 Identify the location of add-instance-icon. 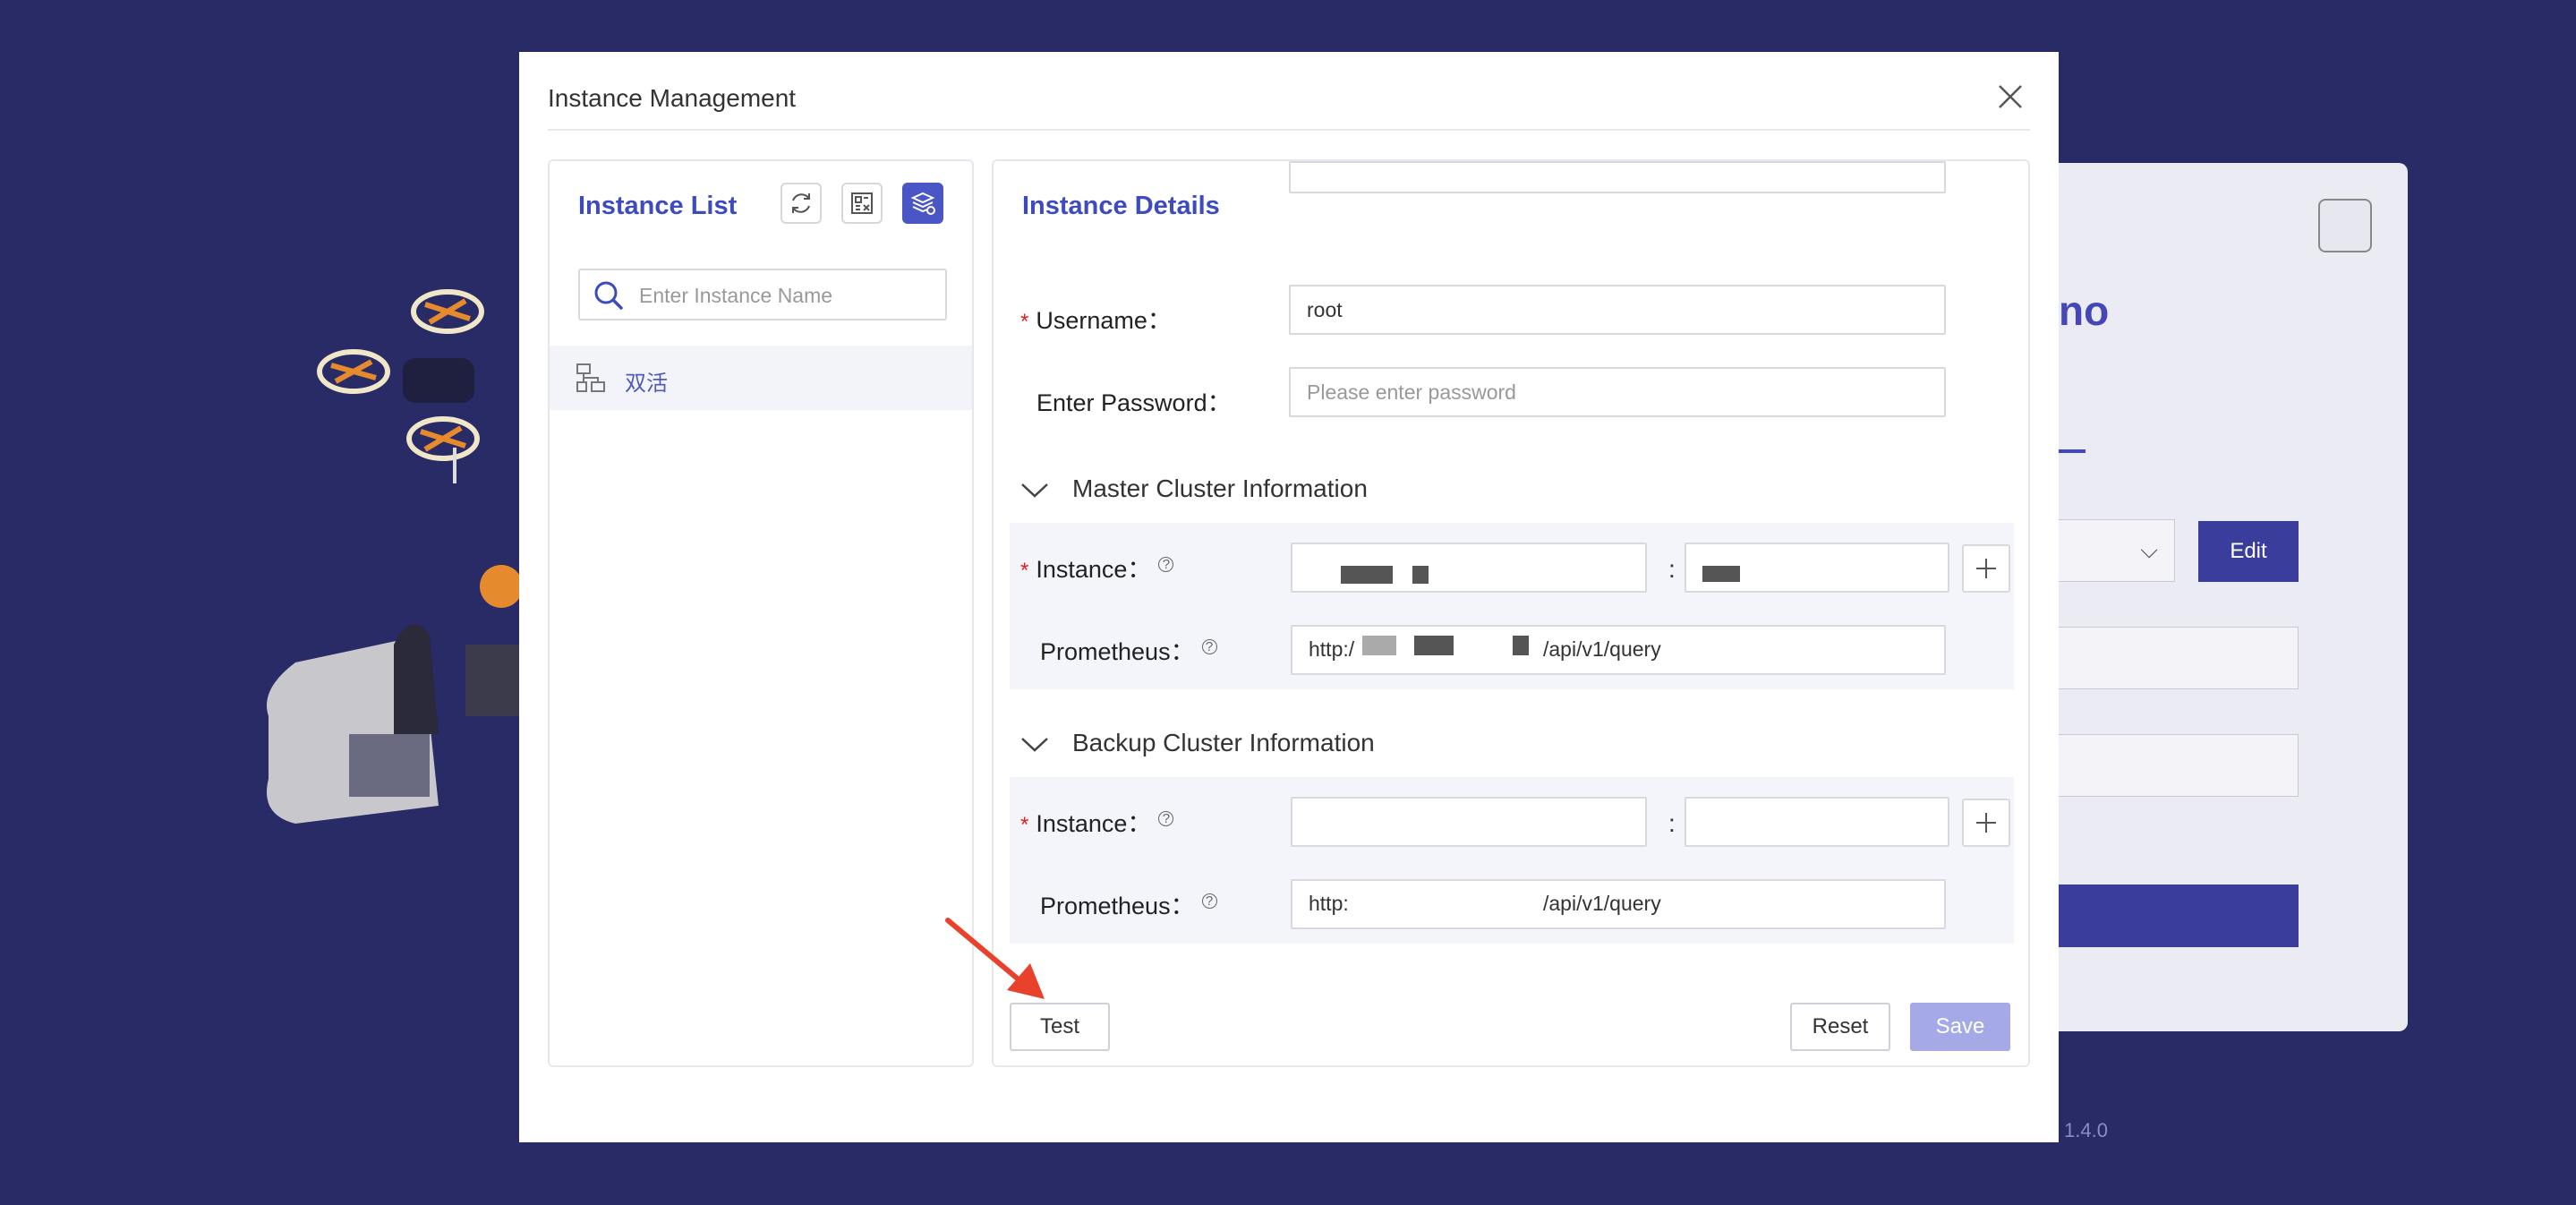
(922, 203).